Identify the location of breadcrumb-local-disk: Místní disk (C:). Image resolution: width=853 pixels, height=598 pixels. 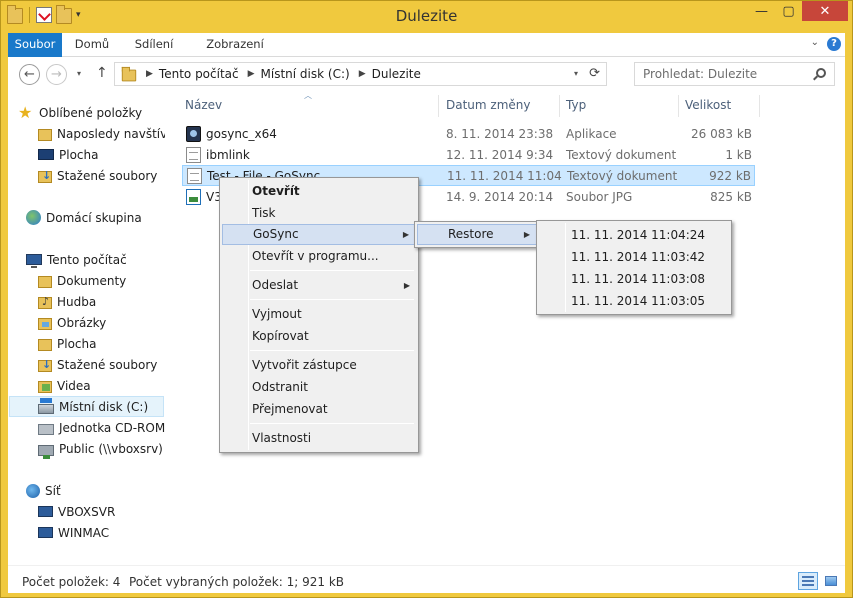
(305, 74).